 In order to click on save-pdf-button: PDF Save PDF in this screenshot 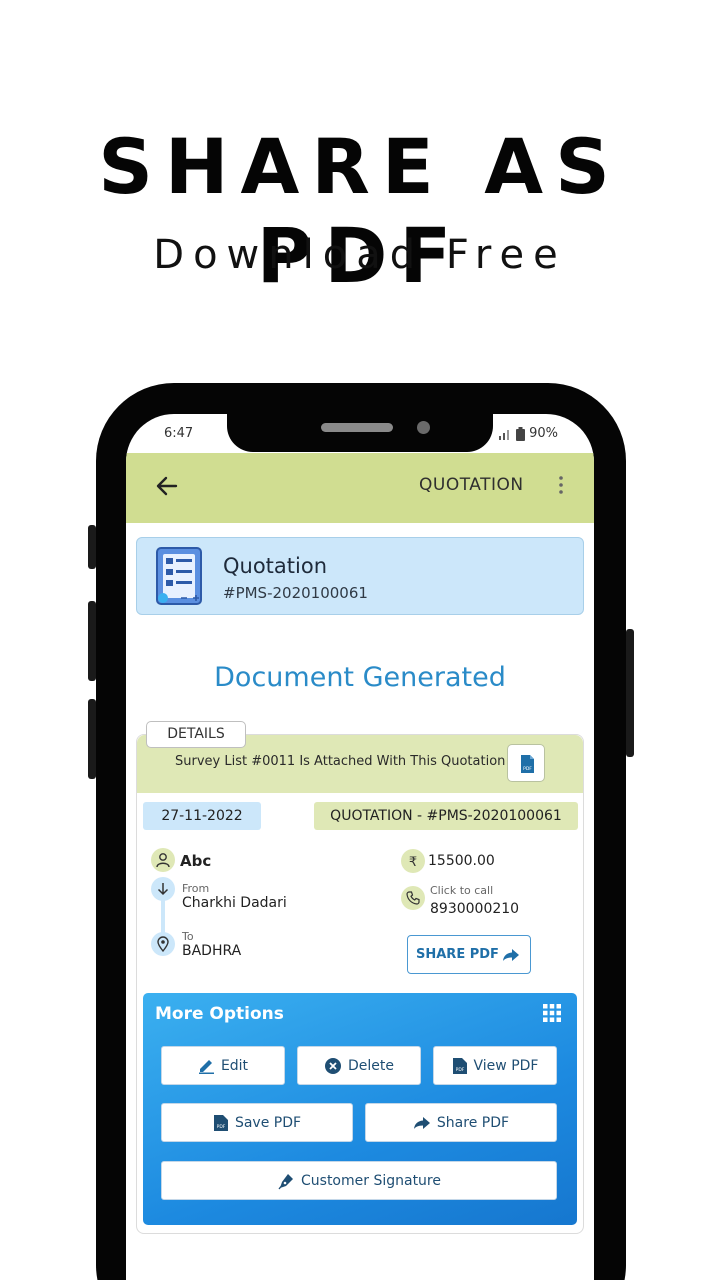, I will do `click(257, 1122)`.